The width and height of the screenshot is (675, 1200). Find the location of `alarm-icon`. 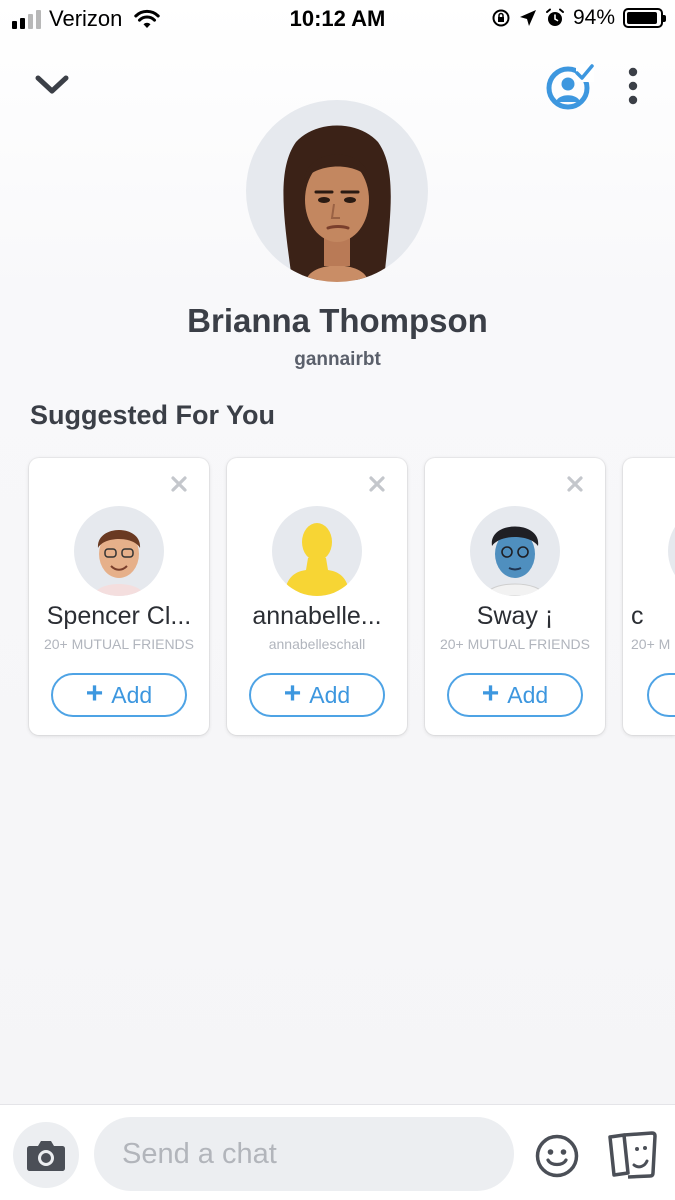

alarm-icon is located at coordinates (554, 17).